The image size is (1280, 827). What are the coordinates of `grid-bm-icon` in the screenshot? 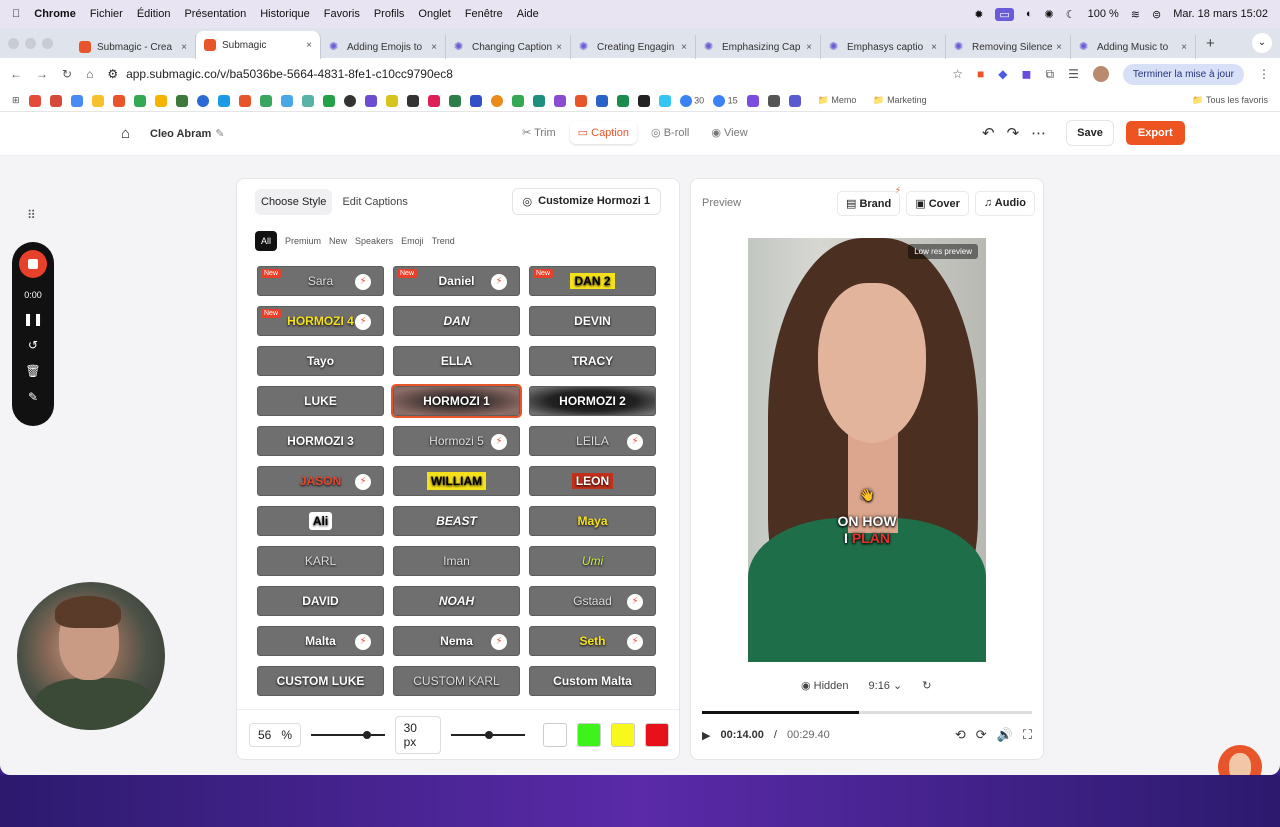 It's located at (454, 100).